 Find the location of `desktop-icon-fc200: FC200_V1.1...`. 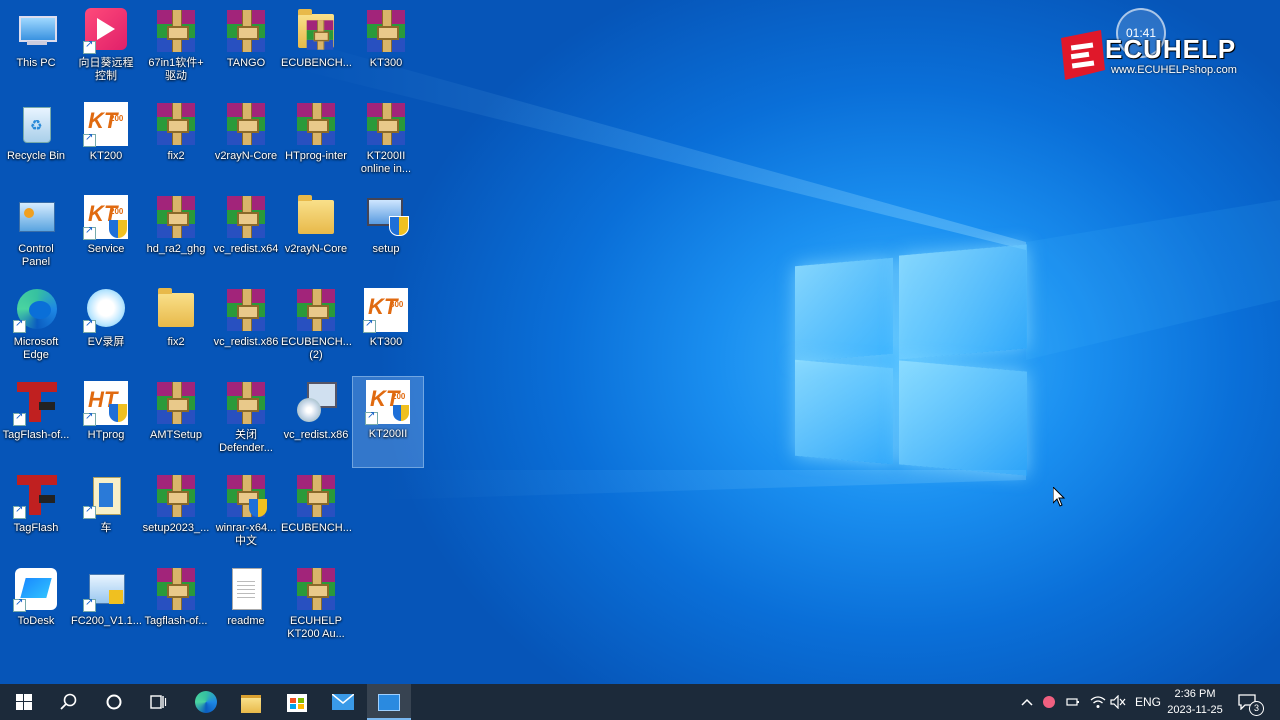

desktop-icon-fc200: FC200_V1.1... is located at coordinates (106, 609).